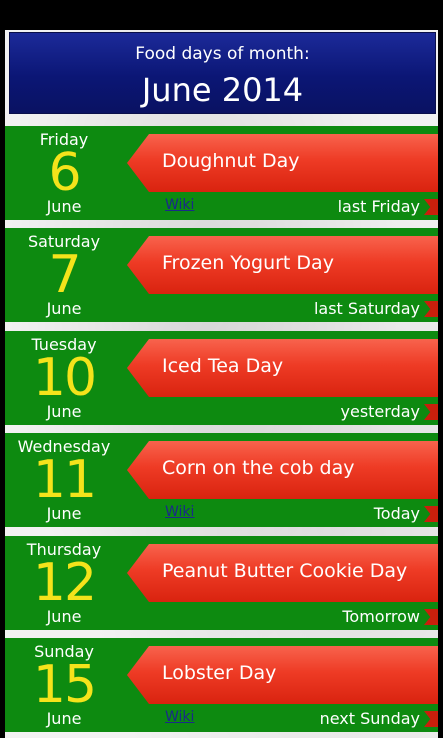 The height and width of the screenshot is (738, 443). I want to click on relative-day-label: last Saturday, so click(366, 308).